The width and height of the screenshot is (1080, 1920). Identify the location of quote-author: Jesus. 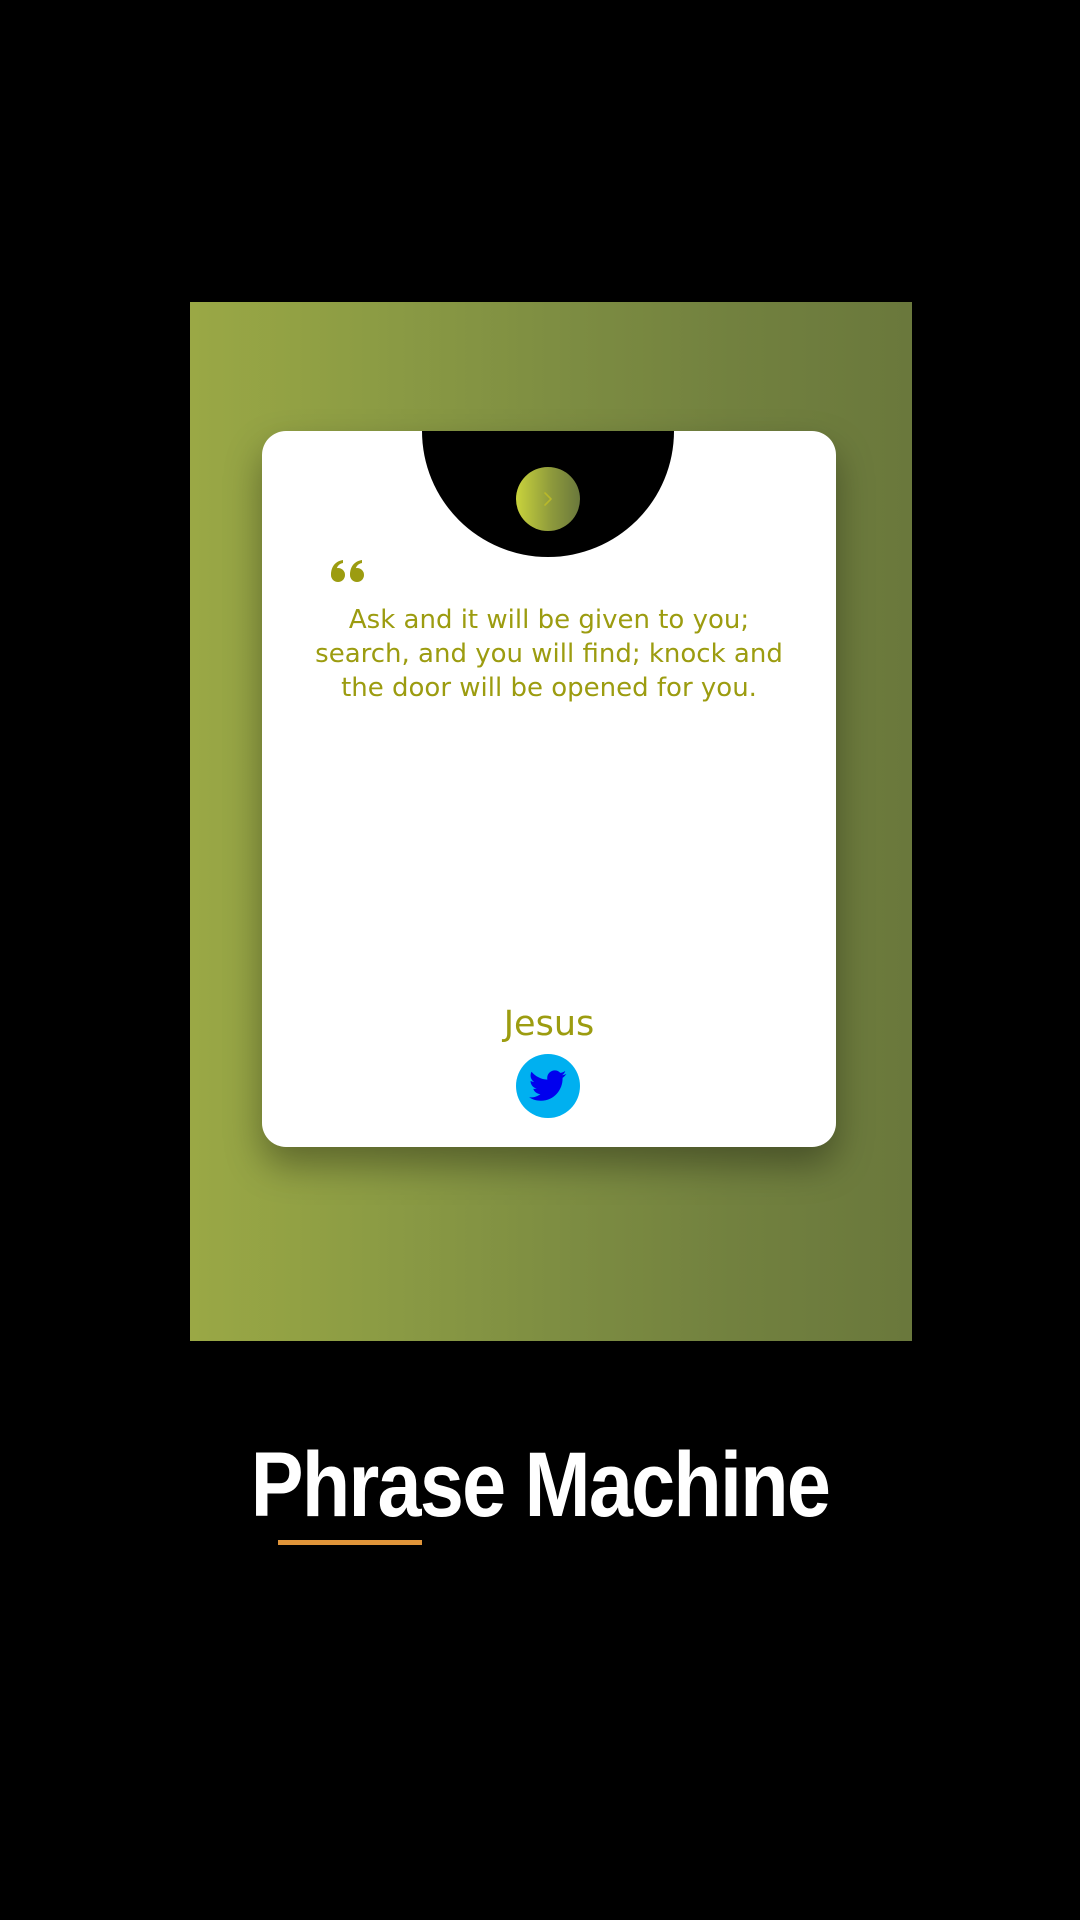
(549, 1024).